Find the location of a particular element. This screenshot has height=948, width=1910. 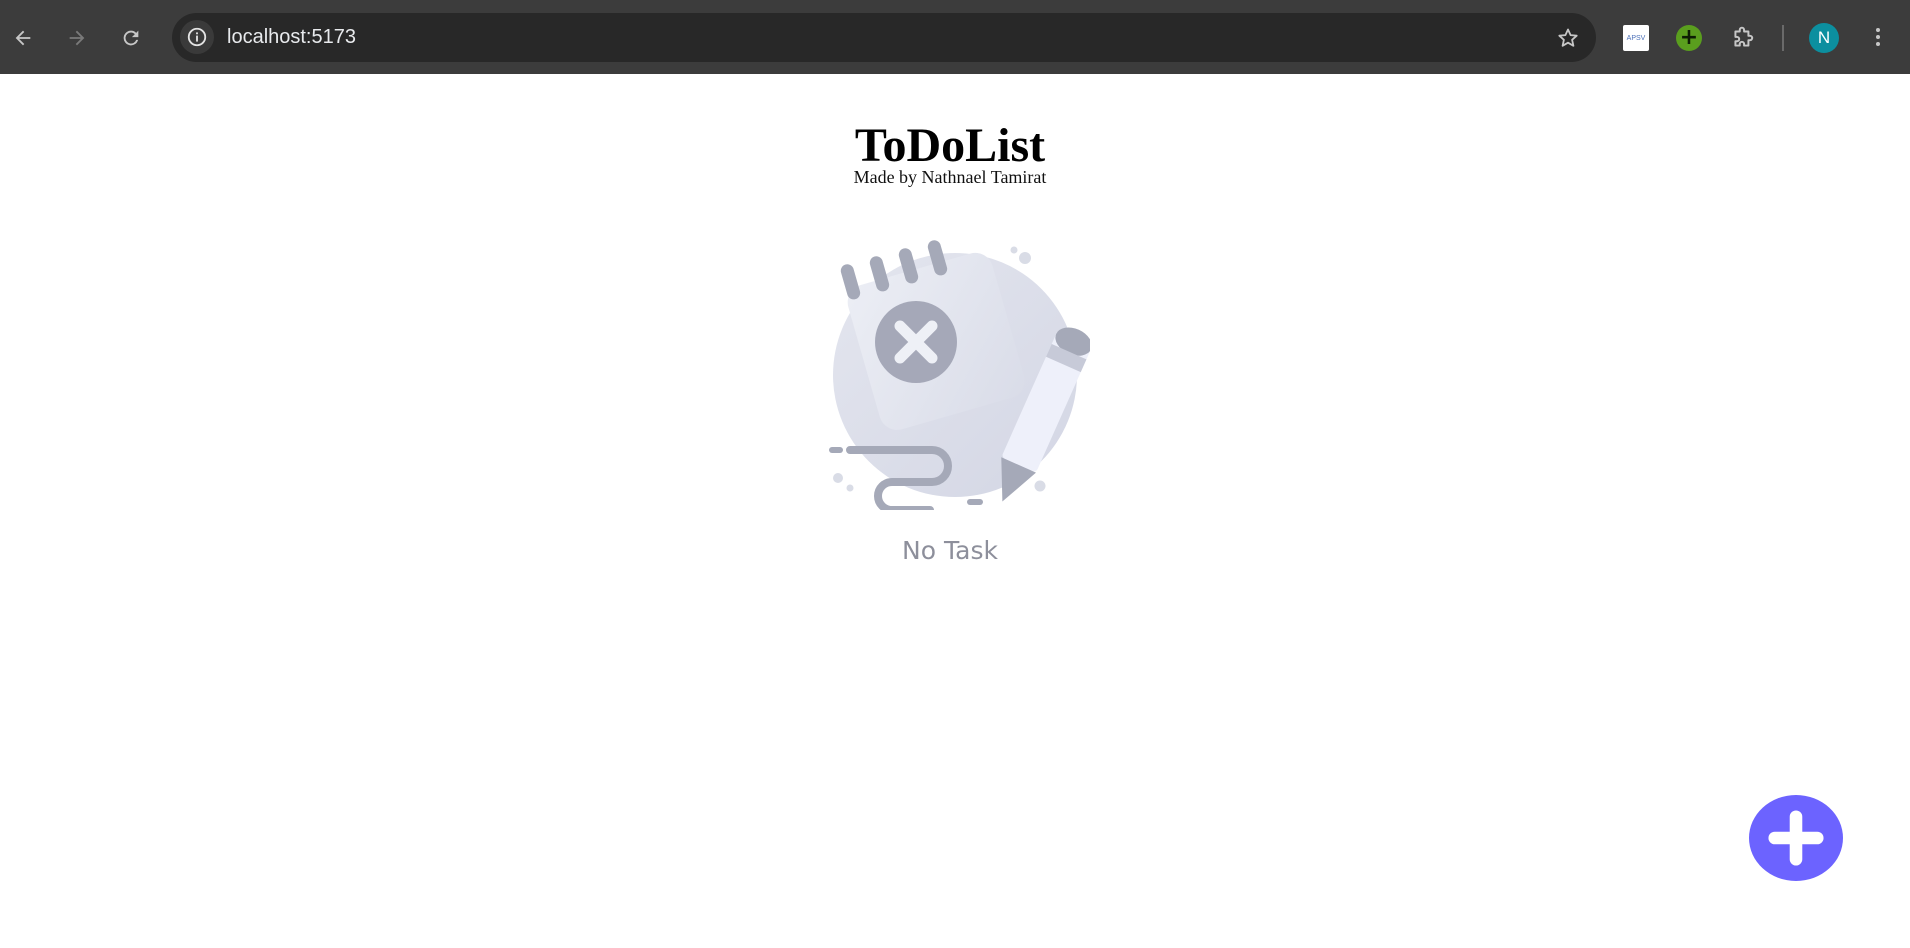

back-button is located at coordinates (23, 38).